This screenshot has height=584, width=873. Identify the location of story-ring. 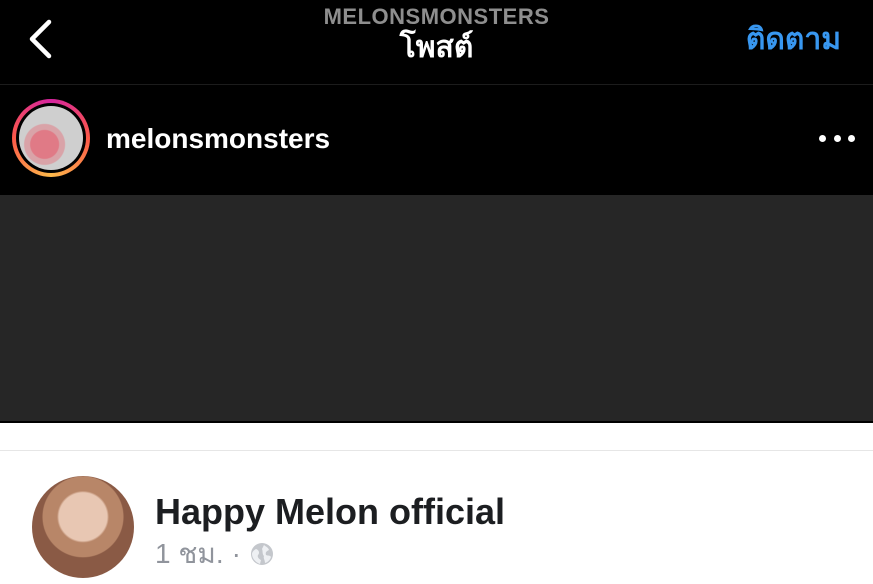
(51, 138).